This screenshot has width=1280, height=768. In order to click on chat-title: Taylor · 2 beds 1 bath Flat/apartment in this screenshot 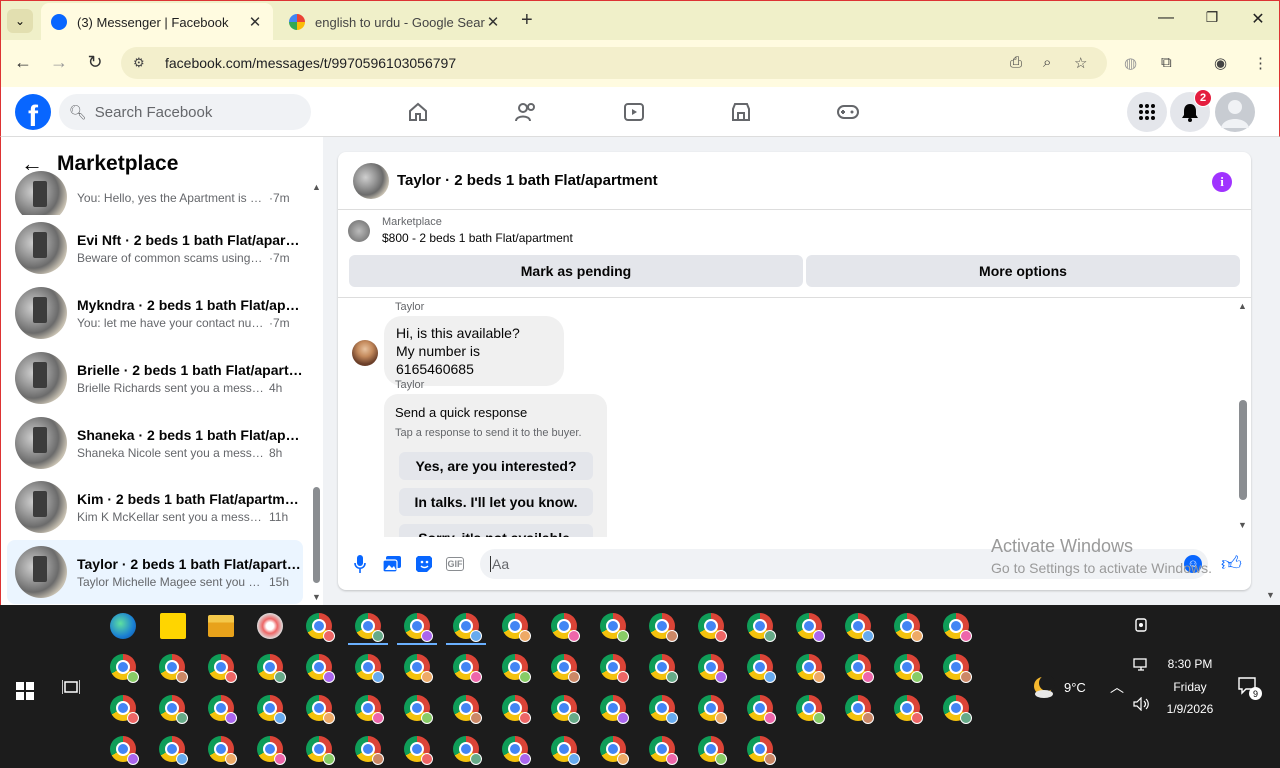, I will do `click(527, 180)`.